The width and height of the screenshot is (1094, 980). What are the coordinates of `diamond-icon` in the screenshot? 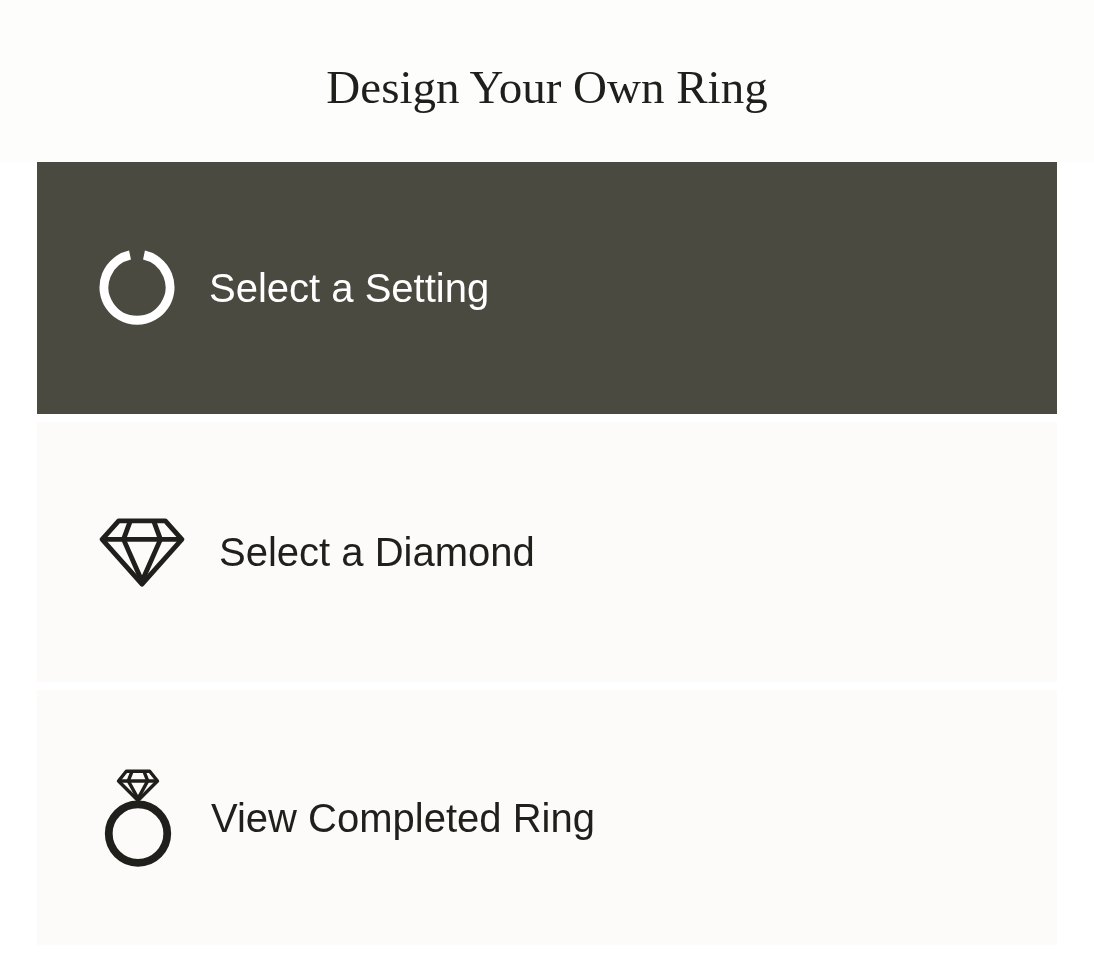 It's located at (142, 552).